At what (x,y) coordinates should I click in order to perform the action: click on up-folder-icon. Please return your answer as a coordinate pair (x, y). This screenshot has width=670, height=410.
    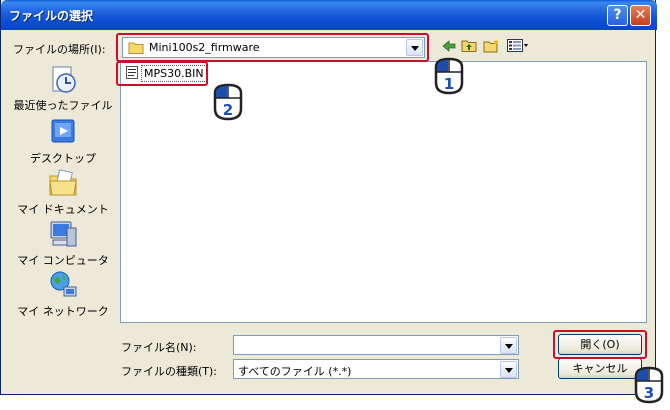
    Looking at the image, I should click on (469, 45).